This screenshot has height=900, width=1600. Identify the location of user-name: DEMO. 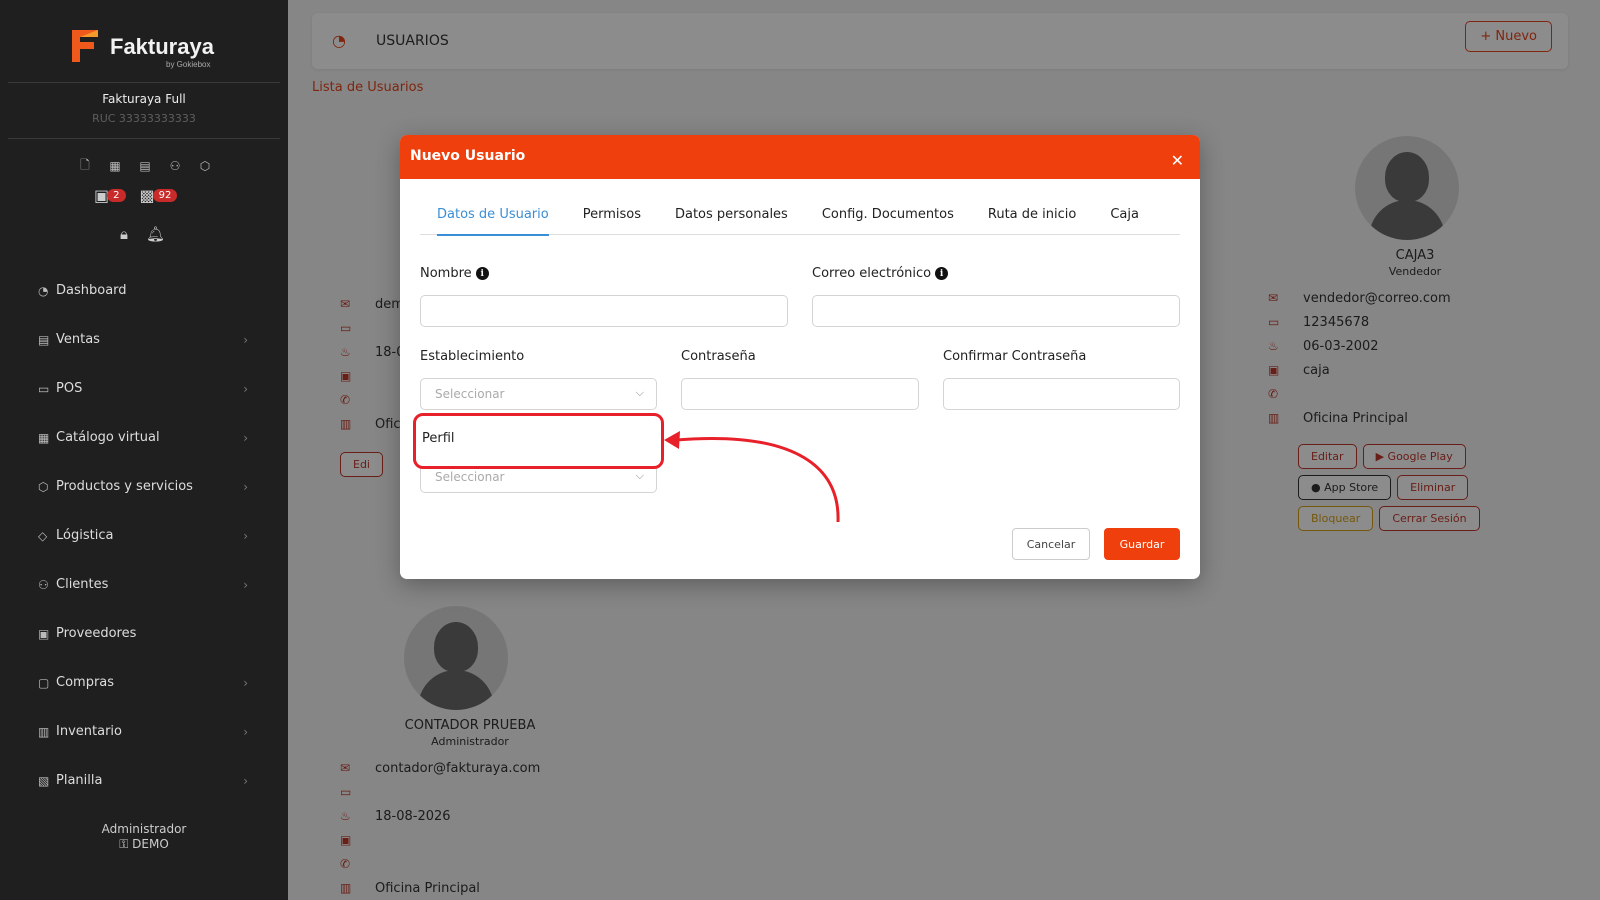
(150, 844).